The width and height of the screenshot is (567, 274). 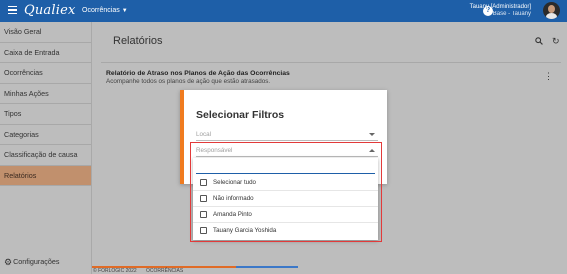 What do you see at coordinates (511, 14) in the screenshot?
I see `user-base: Base - Tauany` at bounding box center [511, 14].